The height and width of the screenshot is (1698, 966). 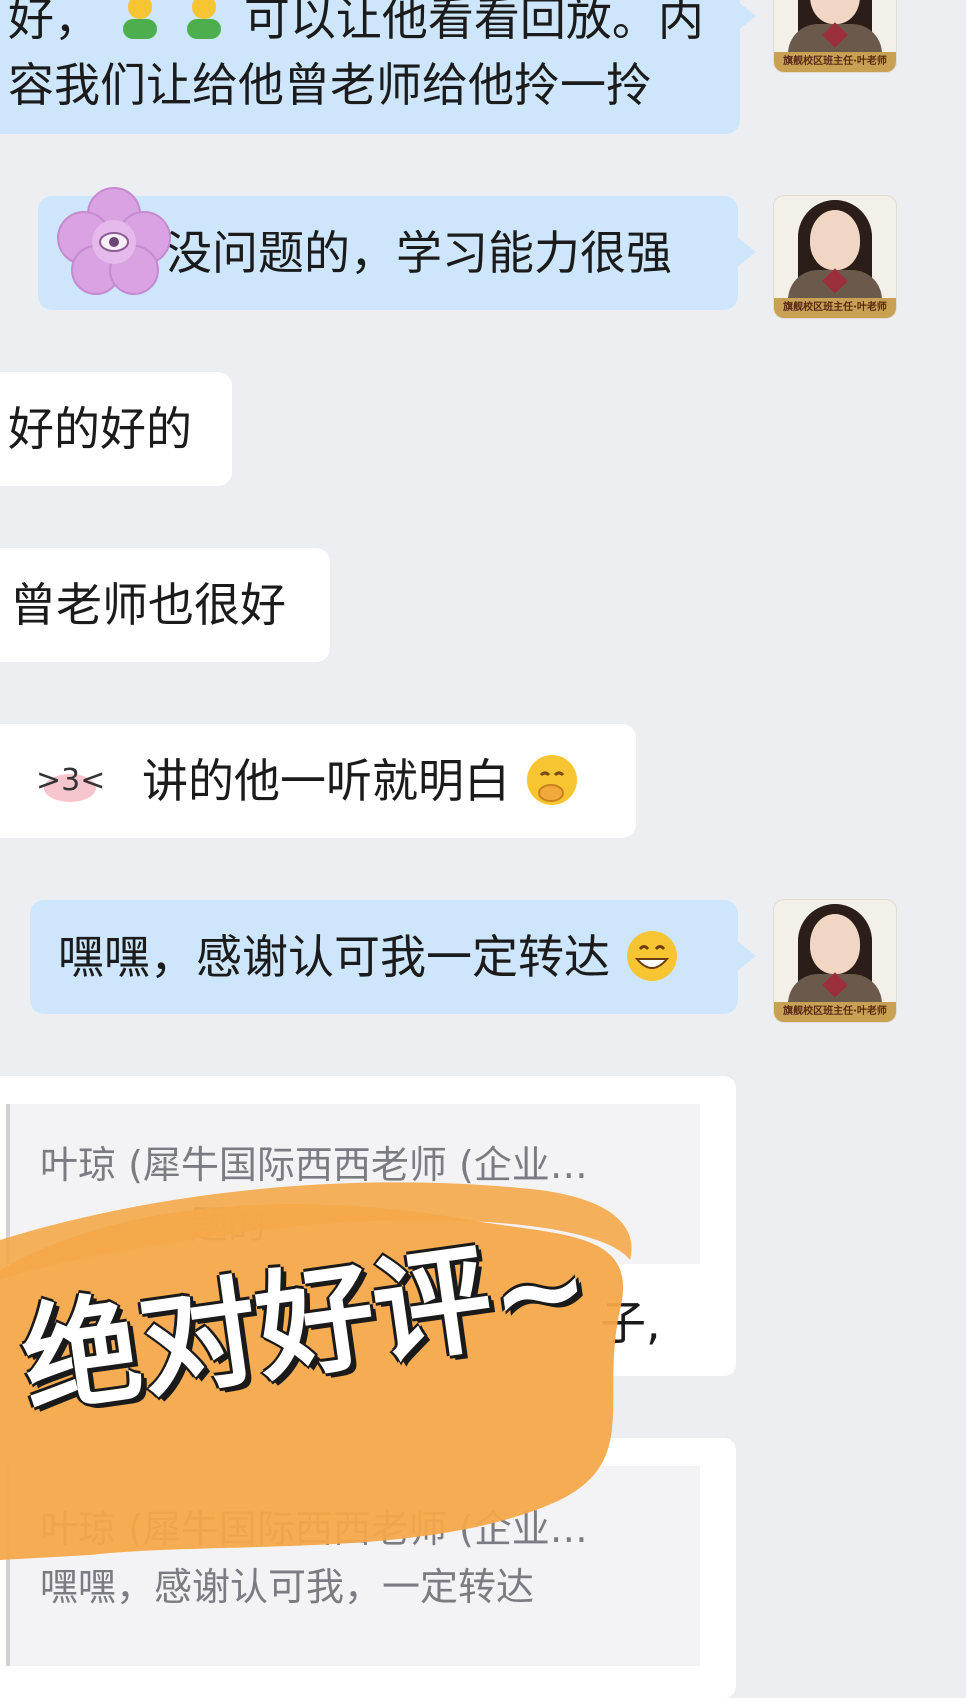 What do you see at coordinates (114, 243) in the screenshot?
I see `purple-flower-sticker-icon` at bounding box center [114, 243].